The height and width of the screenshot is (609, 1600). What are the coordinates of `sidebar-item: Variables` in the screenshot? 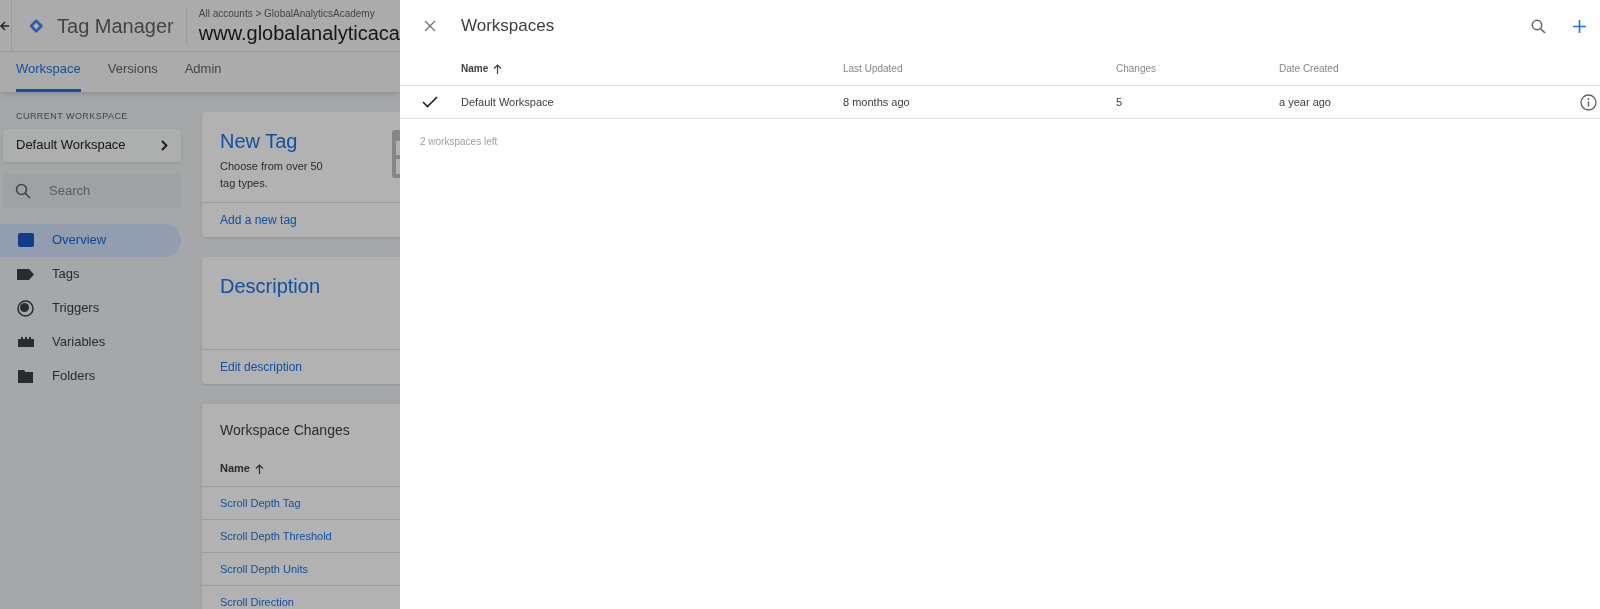 It's located at (90, 342).